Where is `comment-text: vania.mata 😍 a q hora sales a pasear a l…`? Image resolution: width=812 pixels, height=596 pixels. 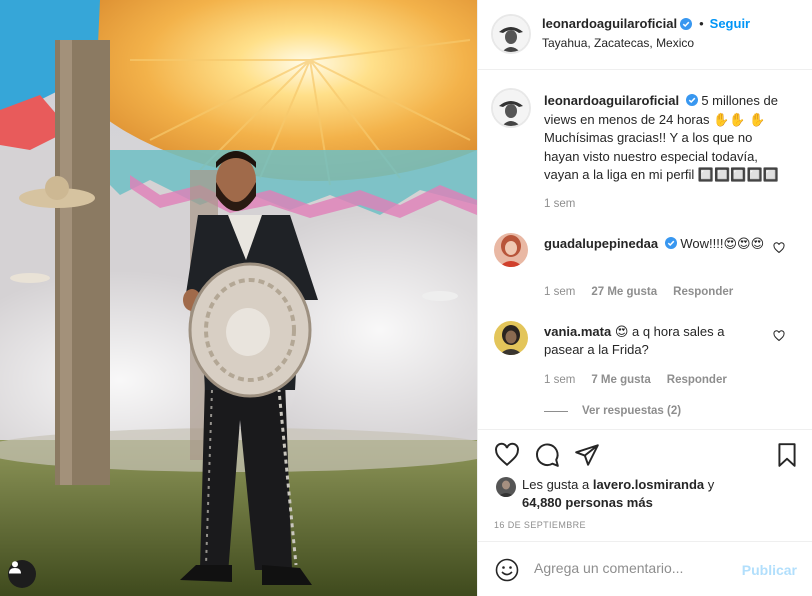
comment-text: vania.mata 😍 a q hora sales a pasear a l… is located at coordinates (647, 341).